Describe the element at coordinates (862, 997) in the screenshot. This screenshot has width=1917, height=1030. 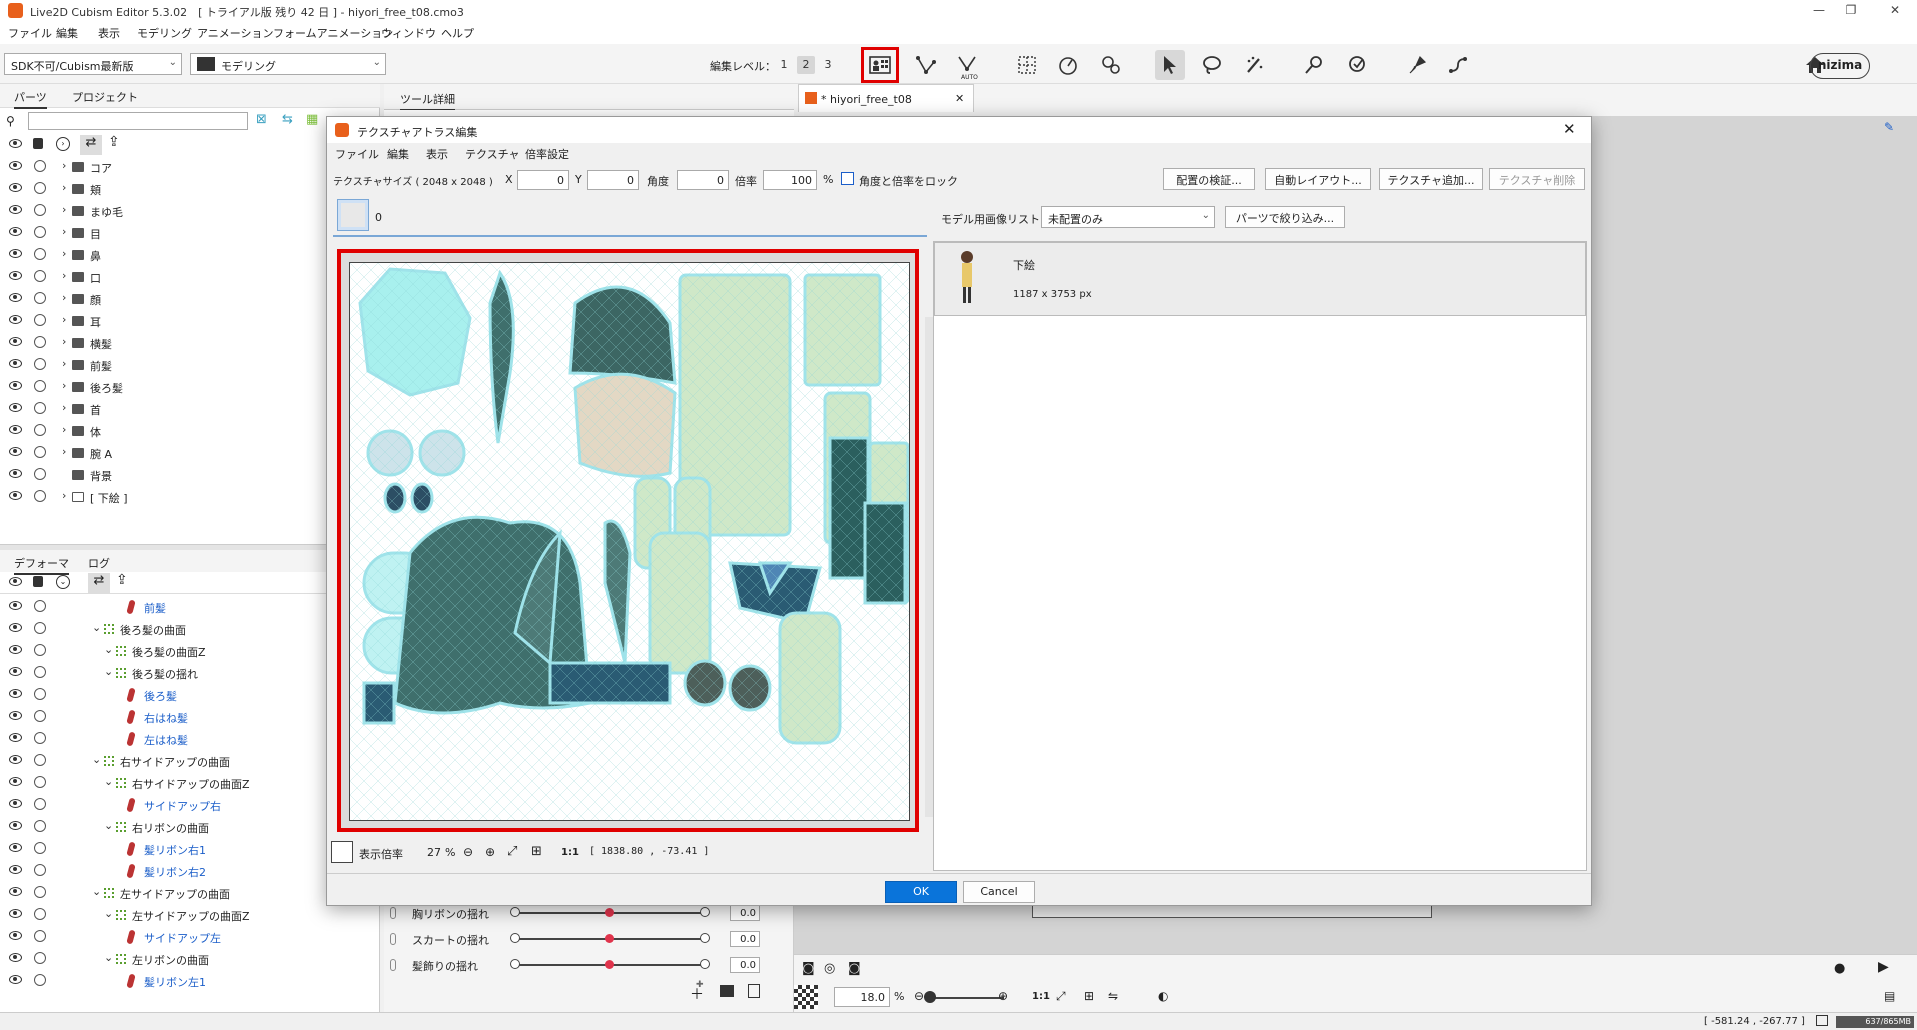
I see `zoom-input: 18.0` at that location.